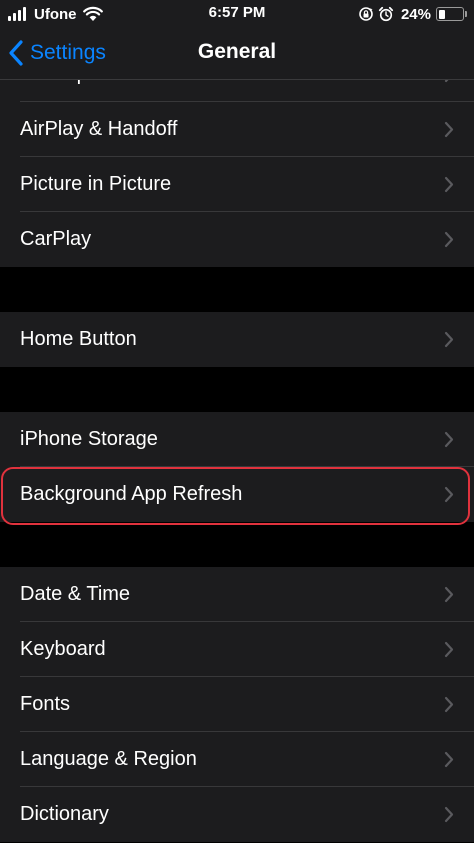 Image resolution: width=474 pixels, height=843 pixels. Describe the element at coordinates (237, 649) in the screenshot. I see `list-item-keyboard: Keyboard` at that location.